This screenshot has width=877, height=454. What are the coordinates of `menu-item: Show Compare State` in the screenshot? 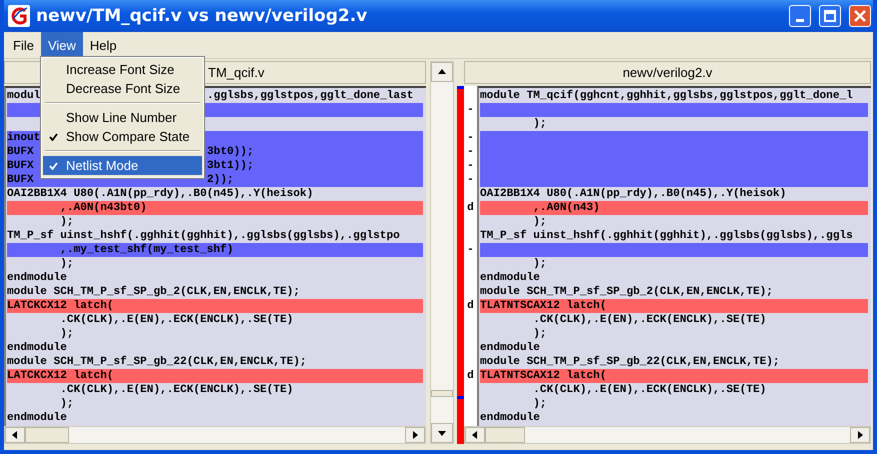 It's located at (122, 136).